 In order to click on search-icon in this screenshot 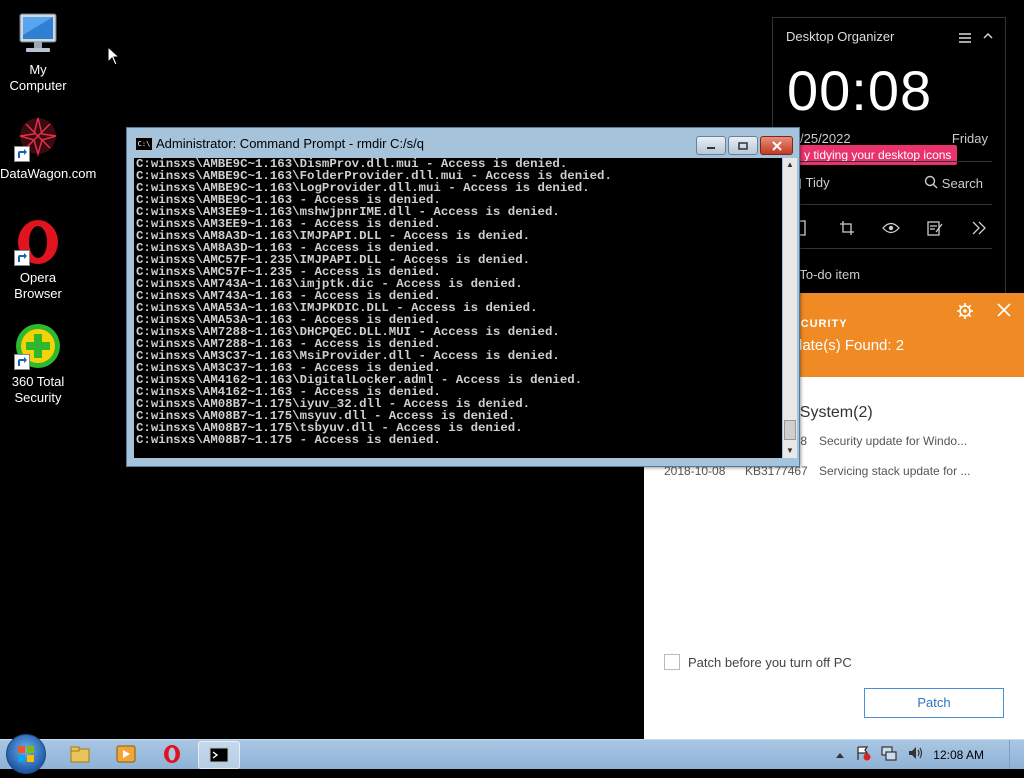, I will do `click(931, 183)`.